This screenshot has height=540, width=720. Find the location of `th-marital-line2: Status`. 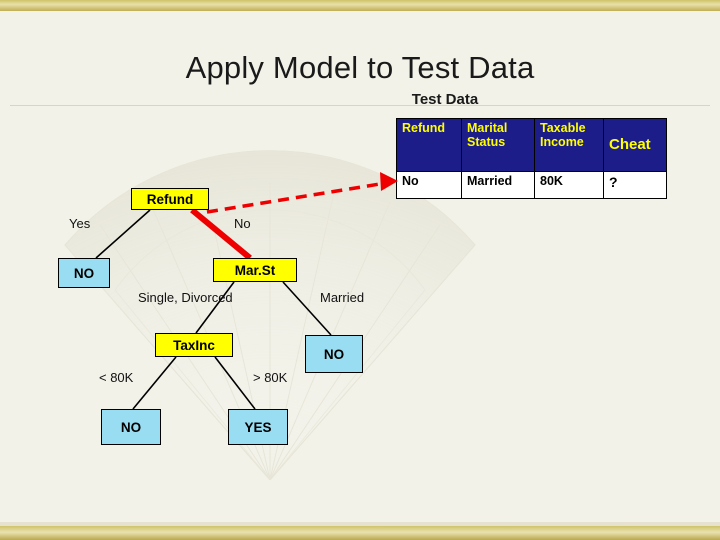

th-marital-line2: Status is located at coordinates (486, 142).